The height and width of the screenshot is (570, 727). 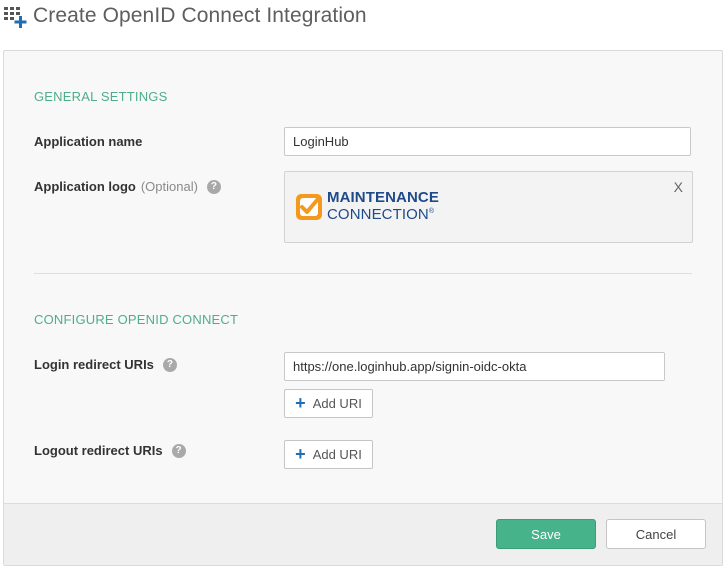 I want to click on login-redirect-help-icon: ?, so click(x=169, y=364).